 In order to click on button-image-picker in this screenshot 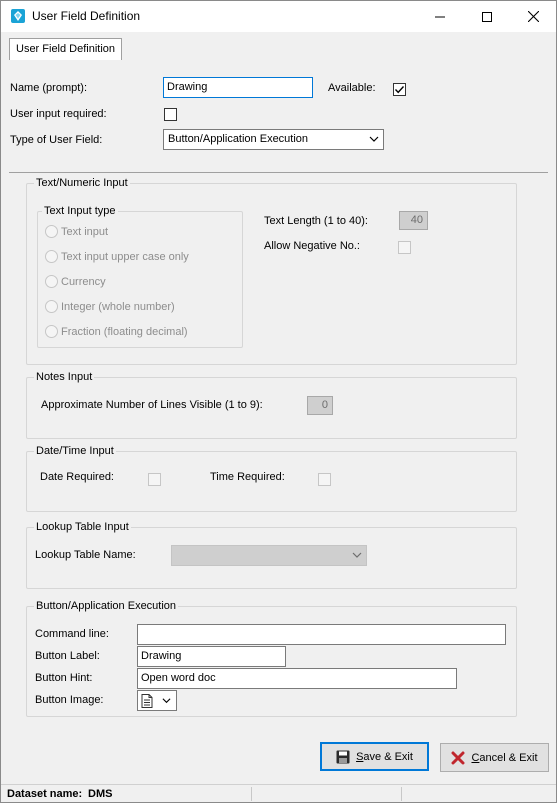, I will do `click(157, 700)`.